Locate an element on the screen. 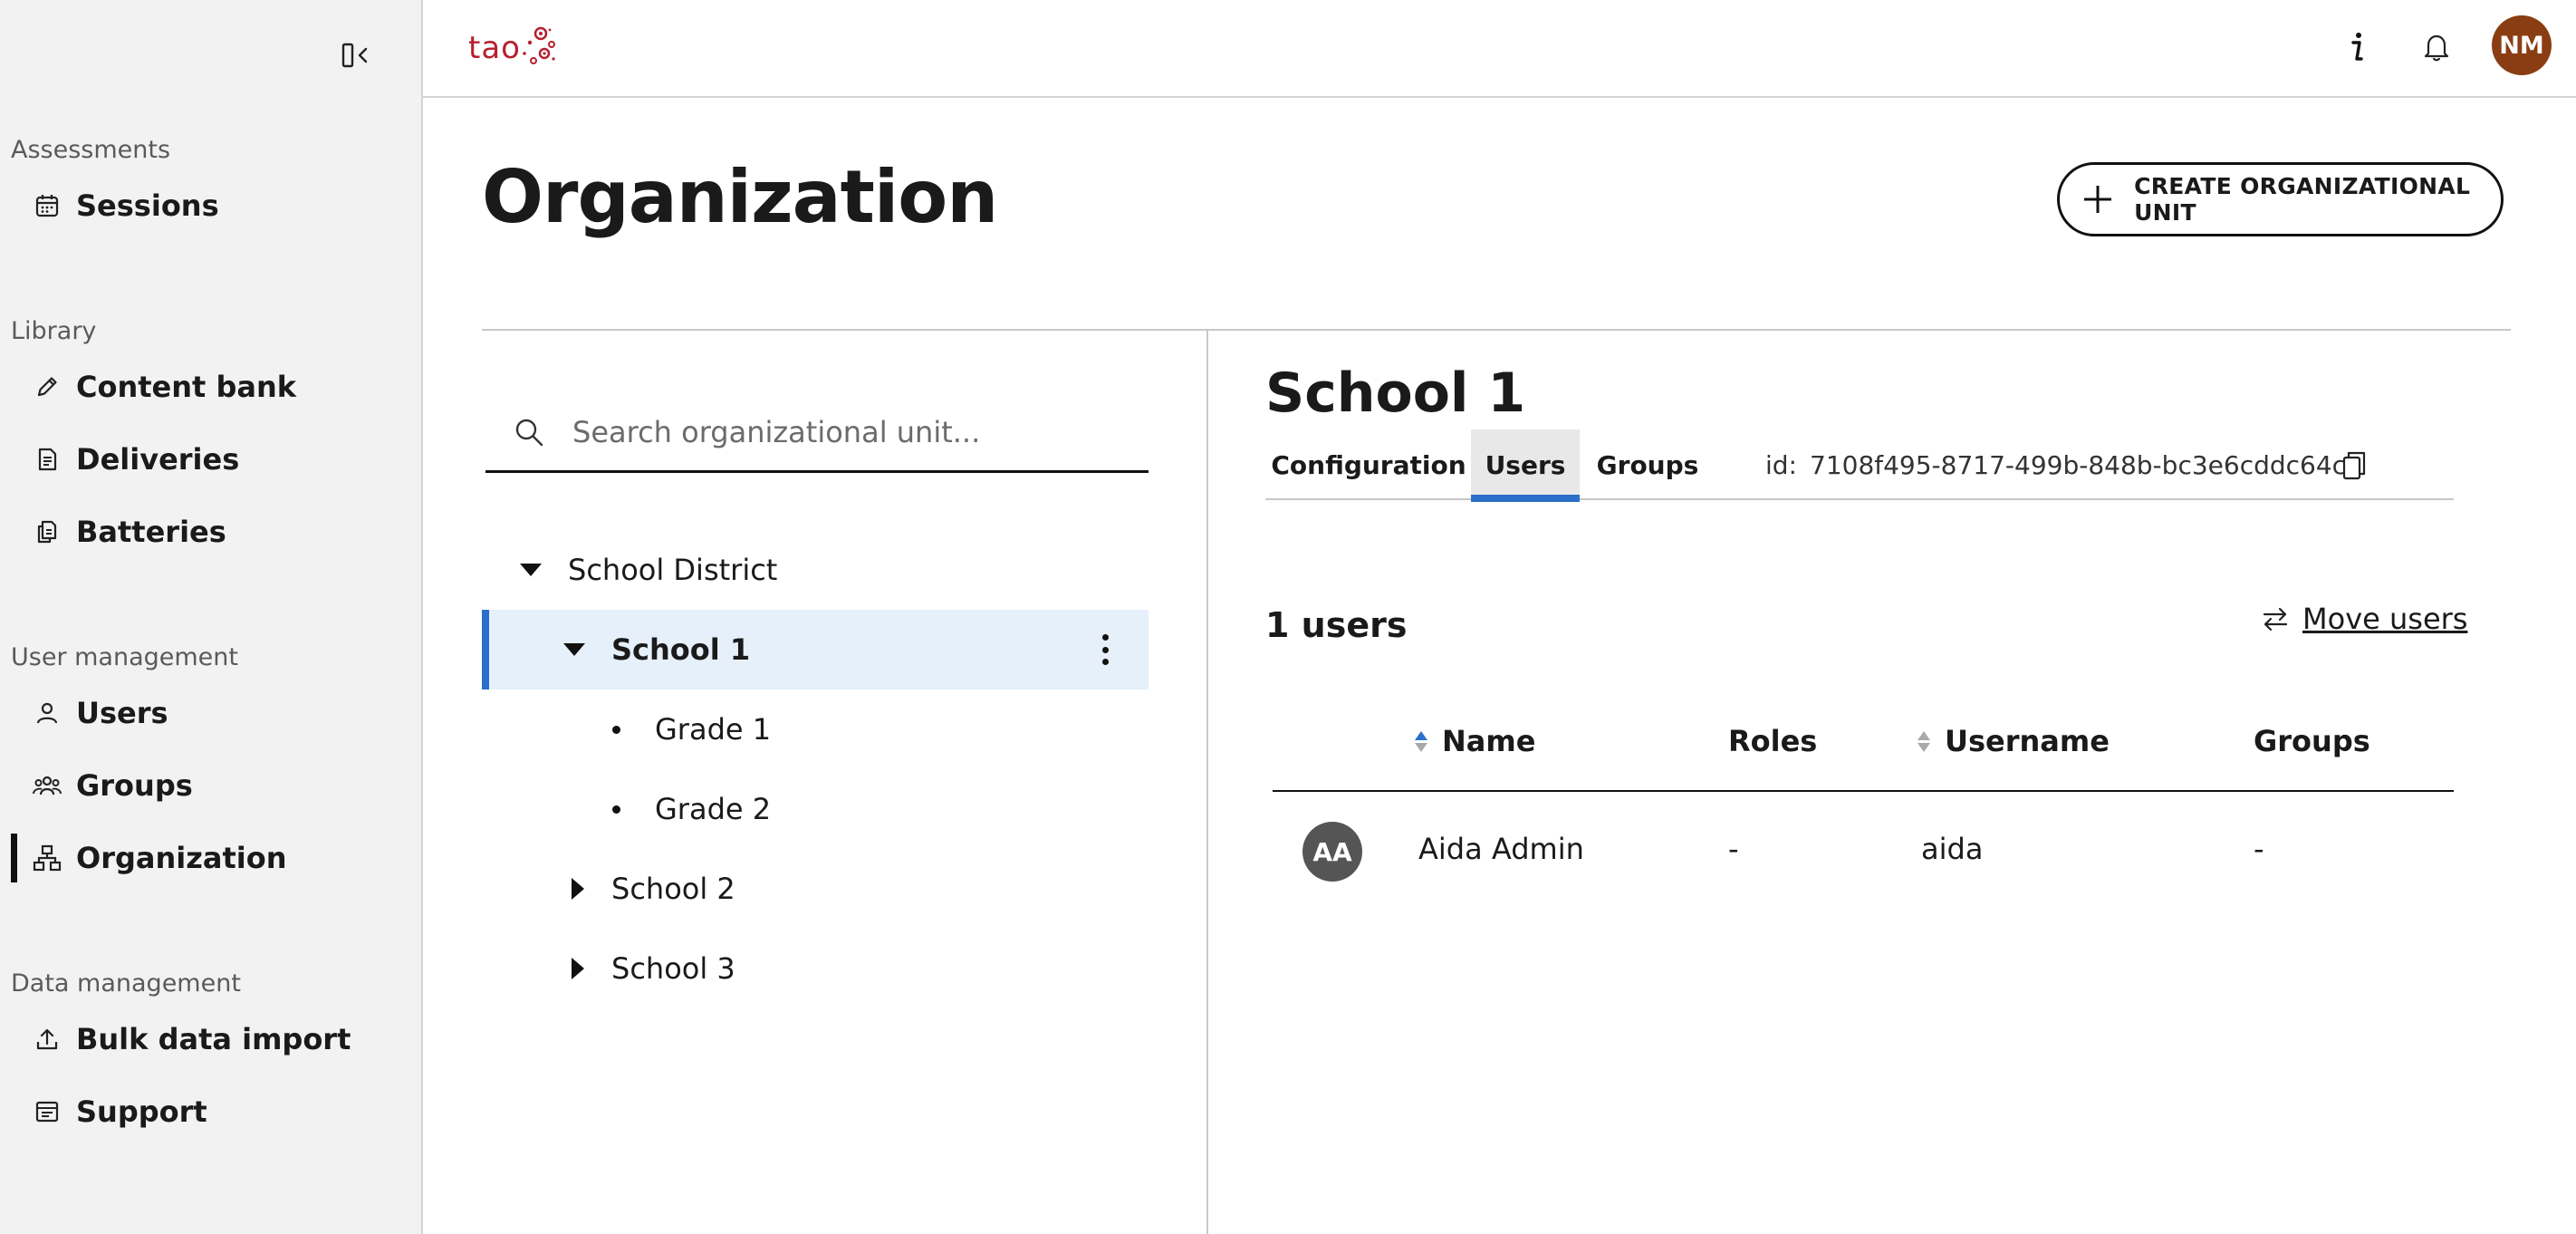 The image size is (2576, 1234). collapse-sidebar-button is located at coordinates (356, 56).